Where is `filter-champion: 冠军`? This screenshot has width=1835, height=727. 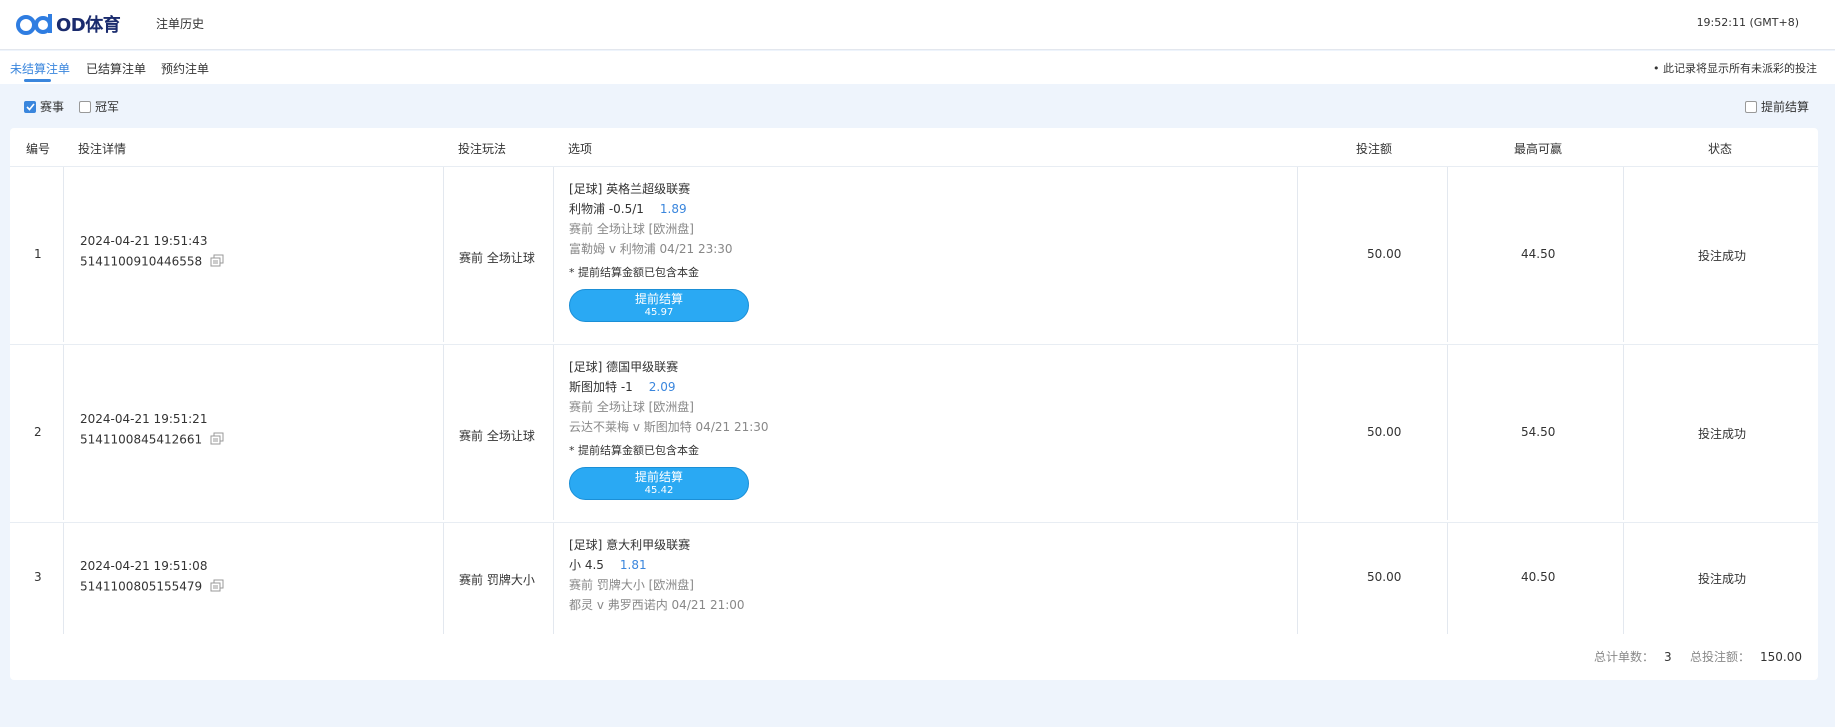
filter-champion: 冠军 is located at coordinates (99, 106).